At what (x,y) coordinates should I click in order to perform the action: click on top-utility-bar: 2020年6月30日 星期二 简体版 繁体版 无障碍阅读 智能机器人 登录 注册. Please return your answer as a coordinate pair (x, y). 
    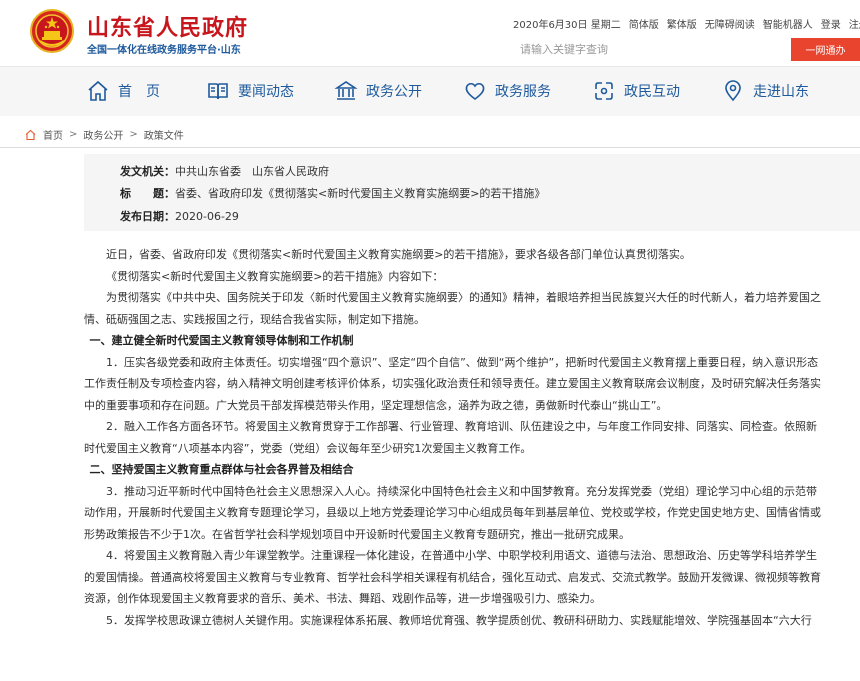
    Looking at the image, I should click on (686, 23).